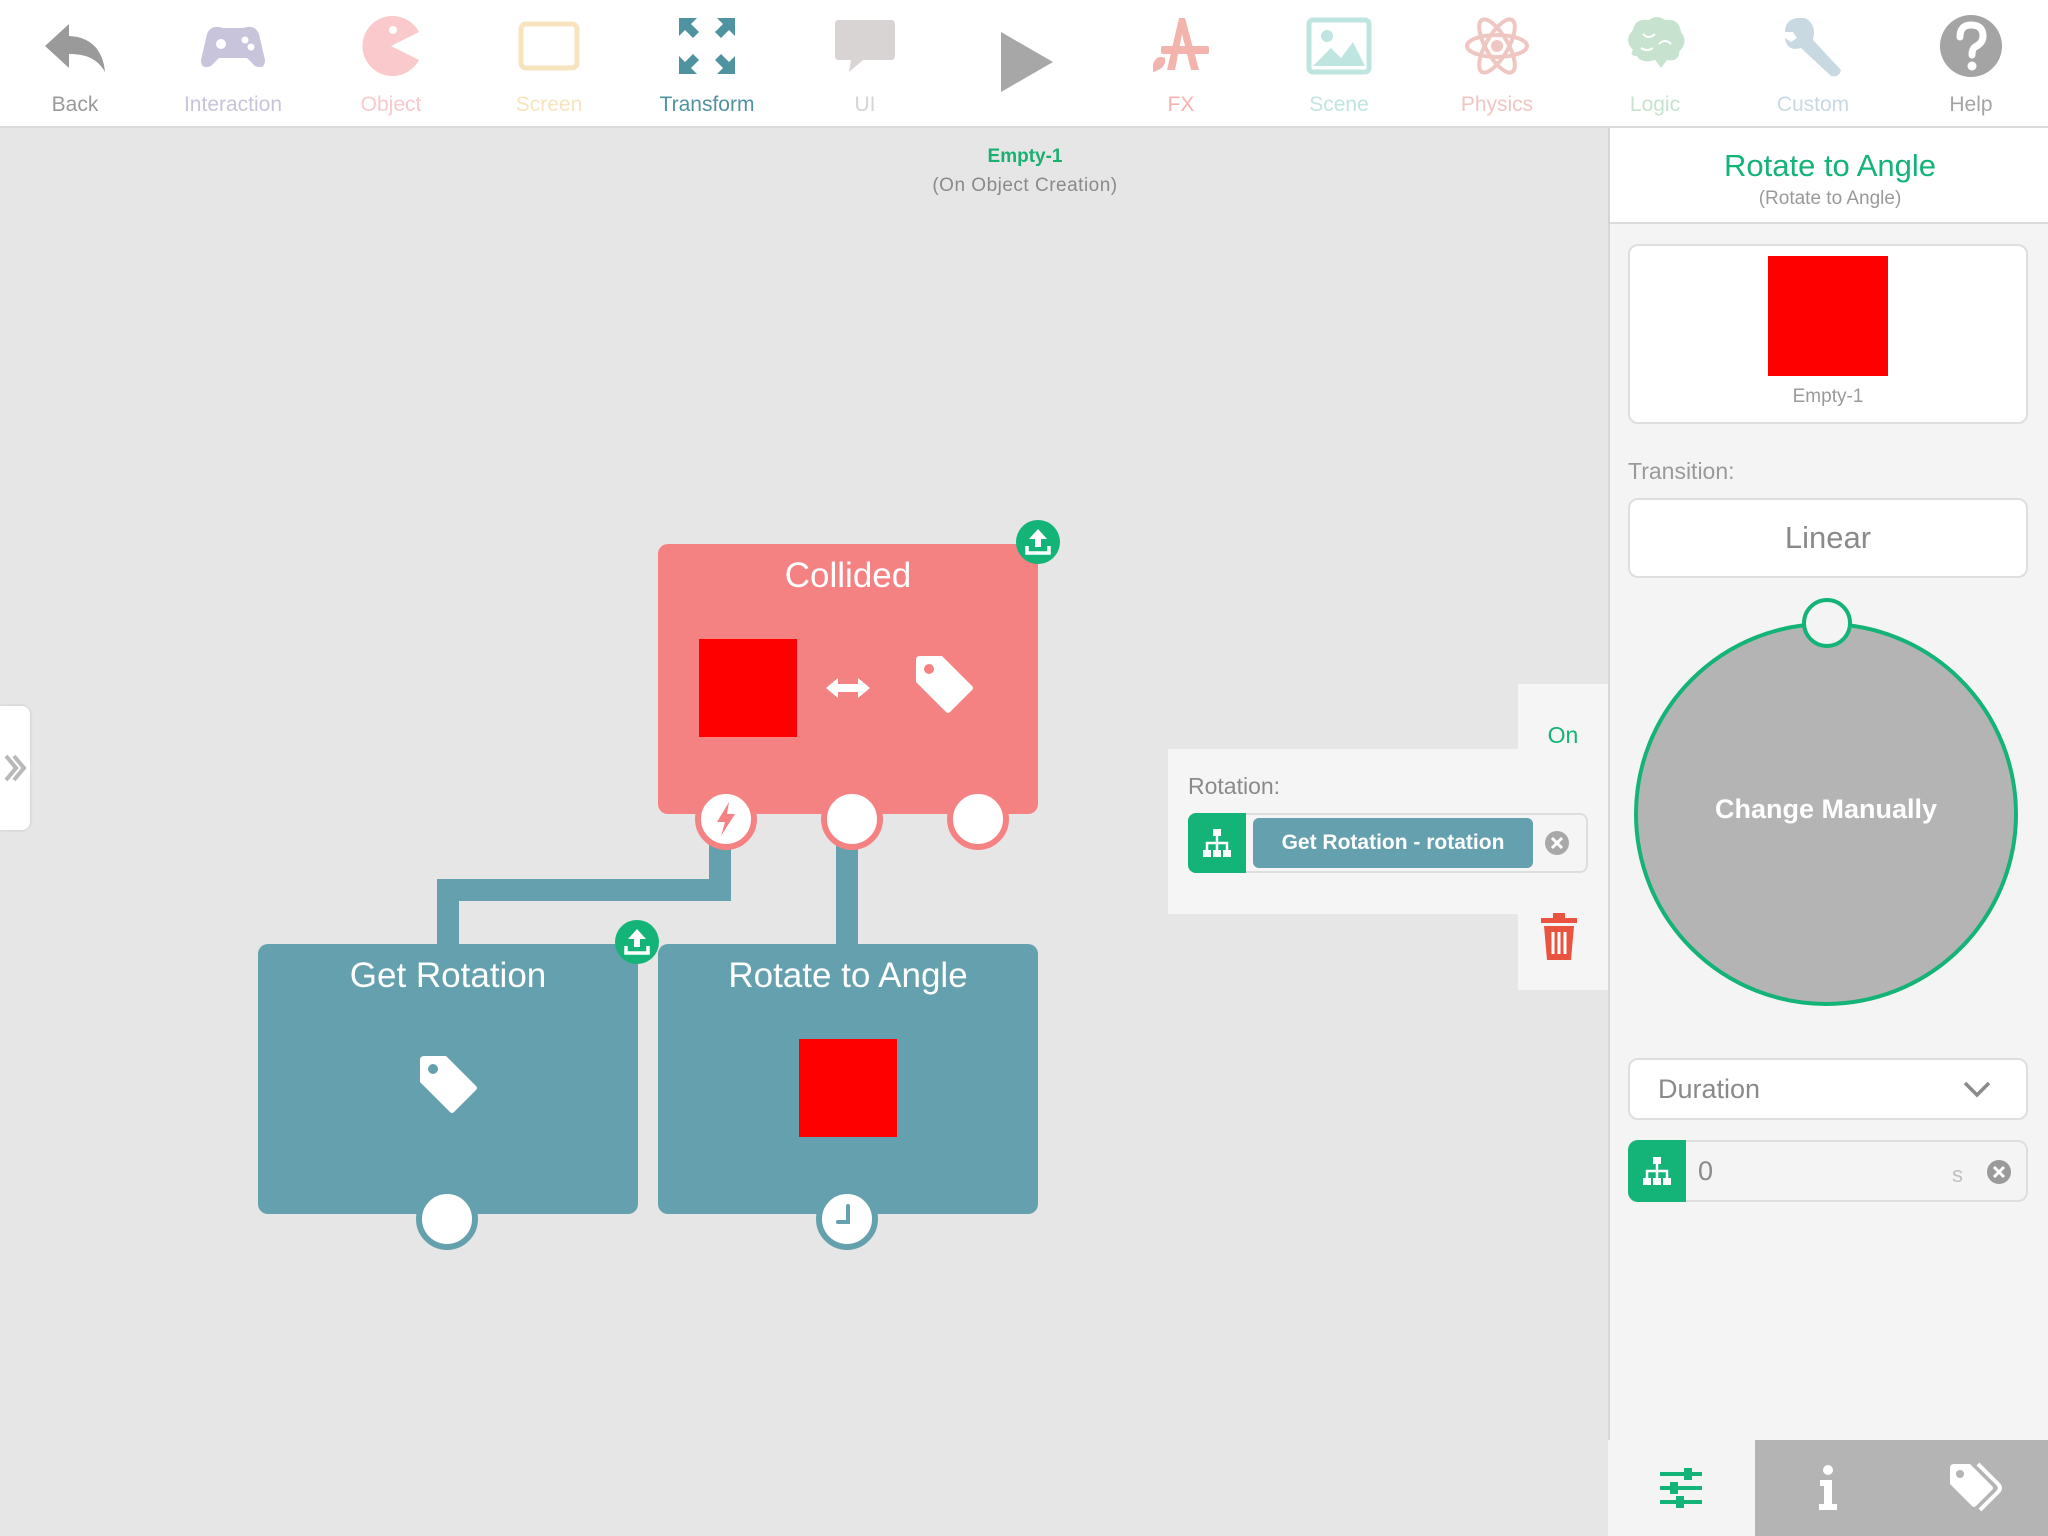 The image size is (2048, 1536). What do you see at coordinates (843, 1214) in the screenshot?
I see `clock-icon` at bounding box center [843, 1214].